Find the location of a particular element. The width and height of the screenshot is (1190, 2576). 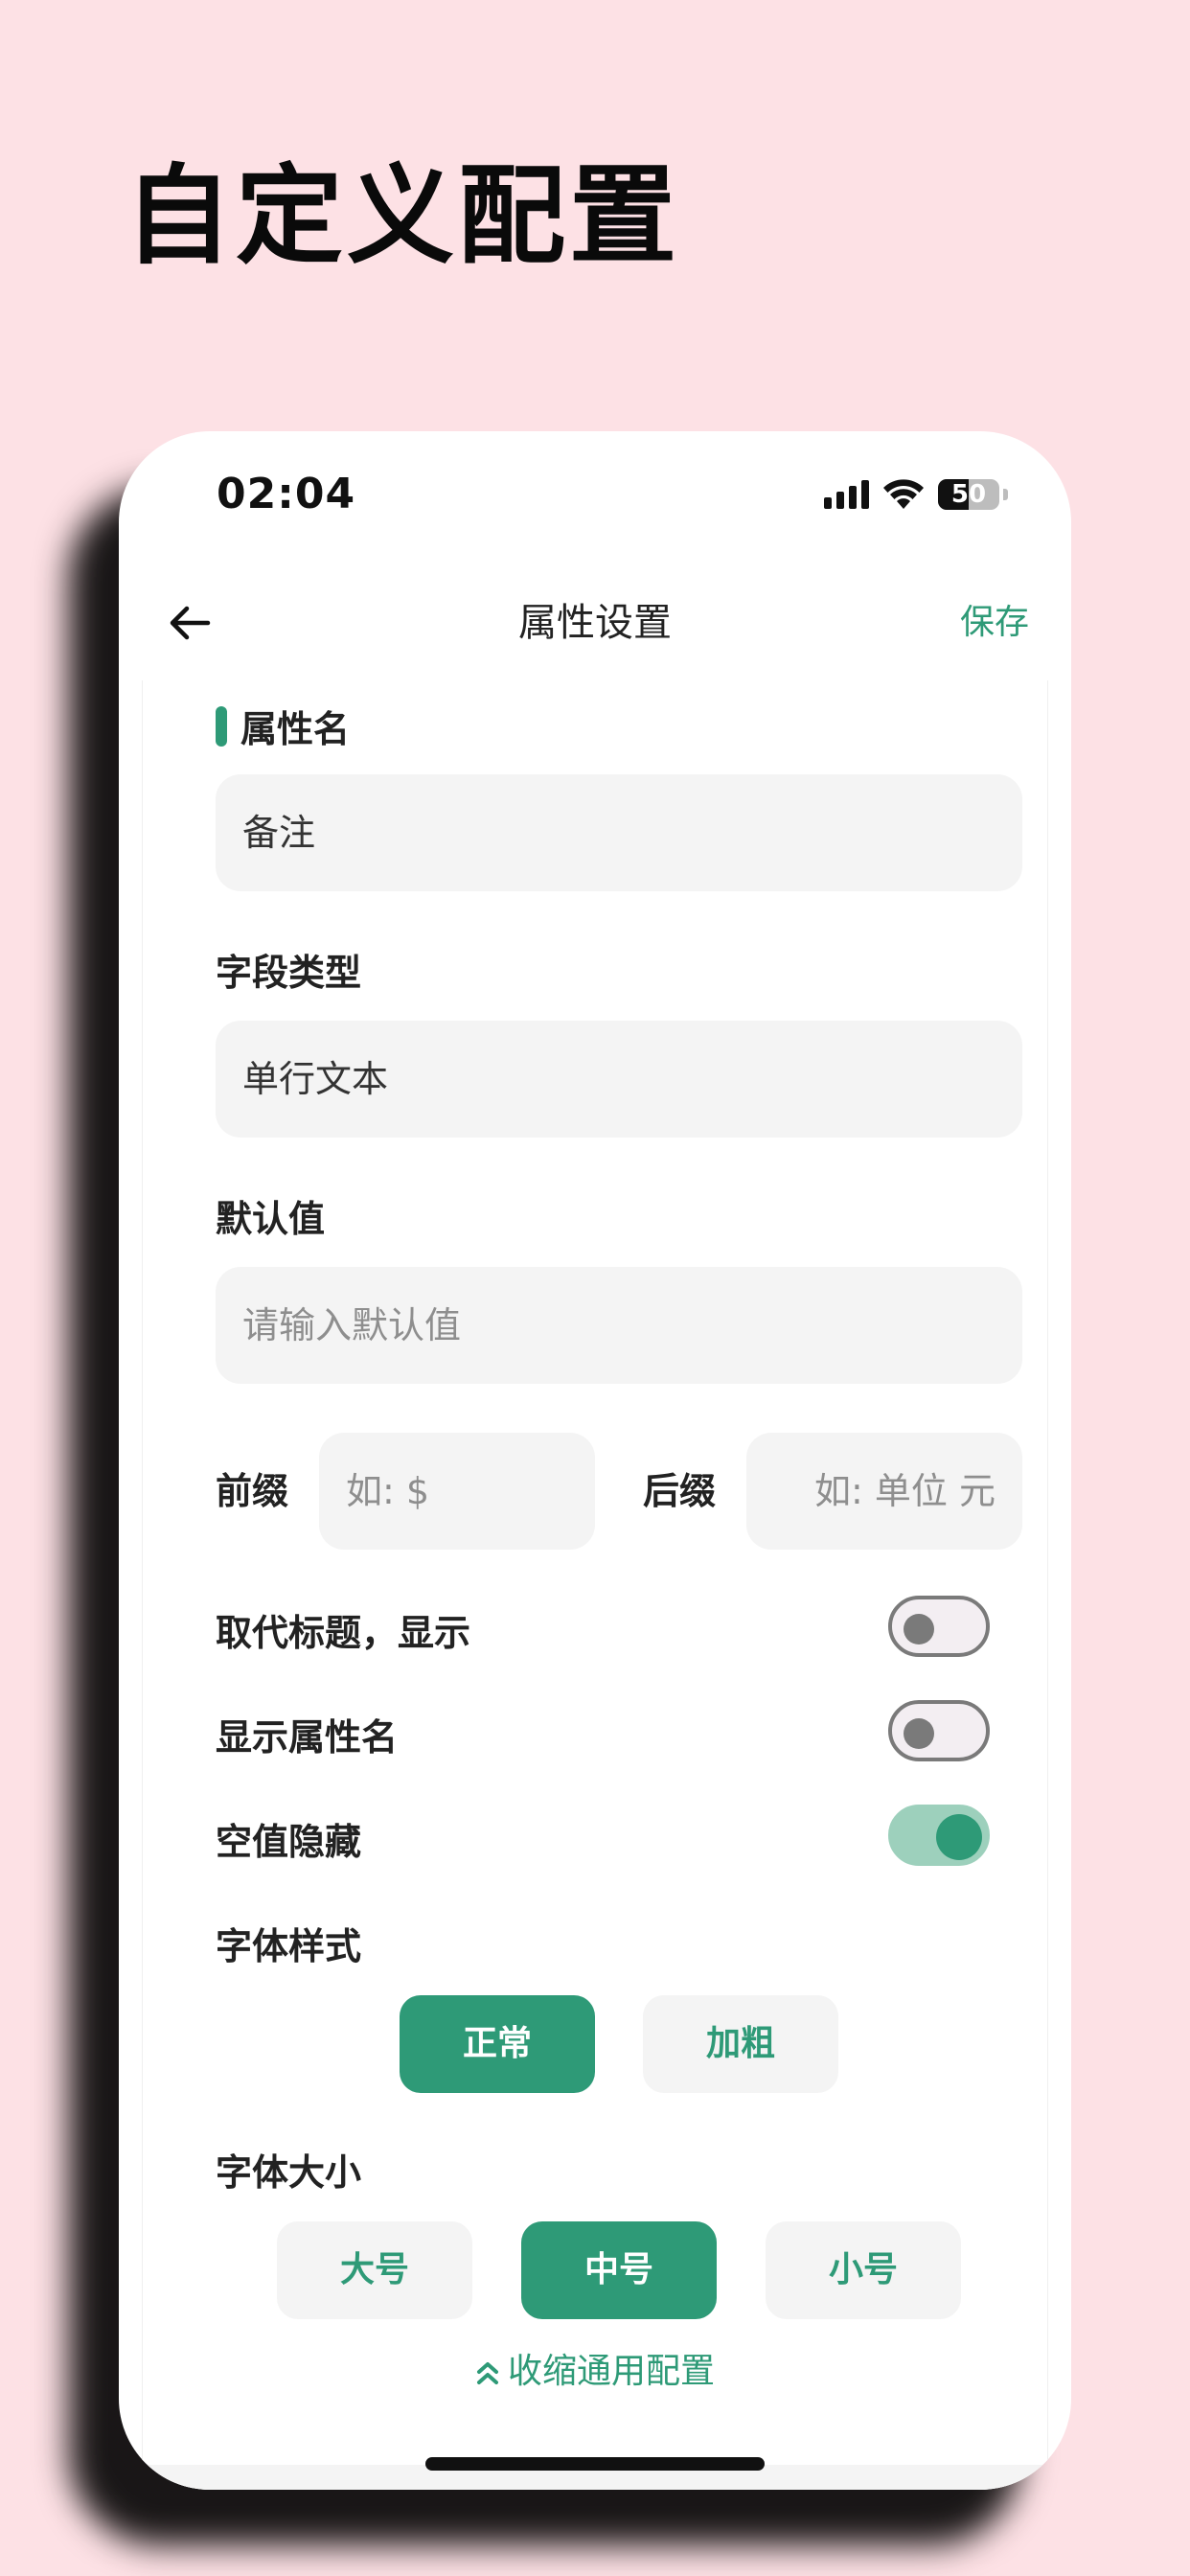

suffix-label: 后缀 is located at coordinates (680, 1491).